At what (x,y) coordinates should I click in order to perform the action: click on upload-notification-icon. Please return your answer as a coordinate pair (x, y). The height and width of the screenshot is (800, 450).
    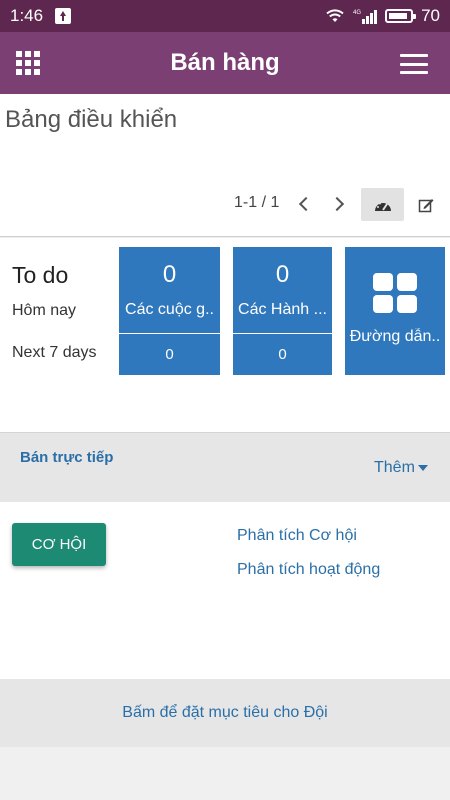
    Looking at the image, I should click on (63, 16).